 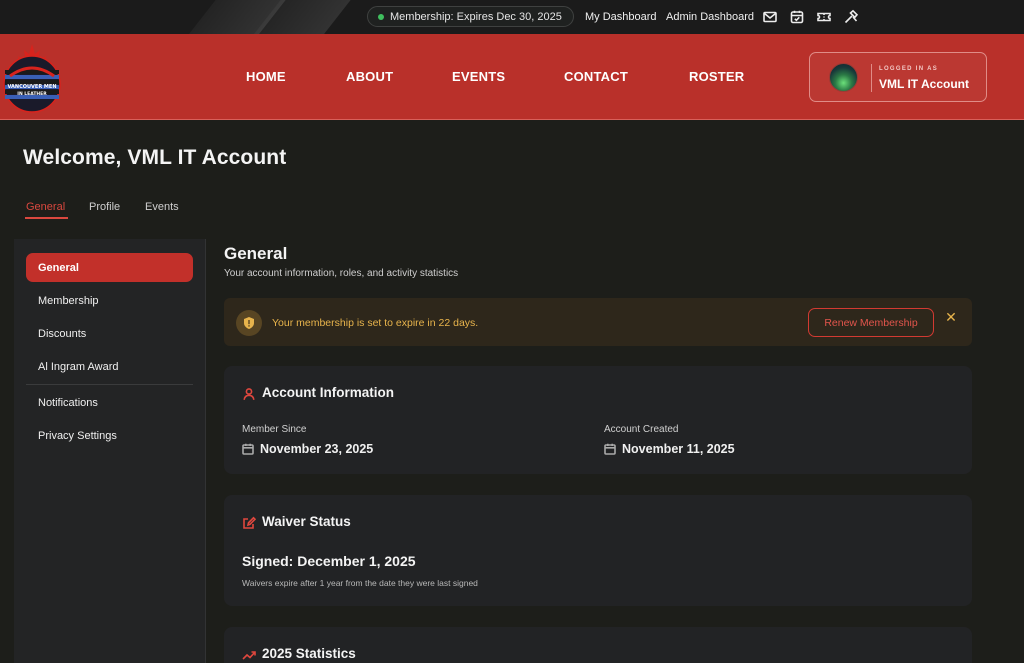 I want to click on statistics-title: 2025 Statistics, so click(x=309, y=653).